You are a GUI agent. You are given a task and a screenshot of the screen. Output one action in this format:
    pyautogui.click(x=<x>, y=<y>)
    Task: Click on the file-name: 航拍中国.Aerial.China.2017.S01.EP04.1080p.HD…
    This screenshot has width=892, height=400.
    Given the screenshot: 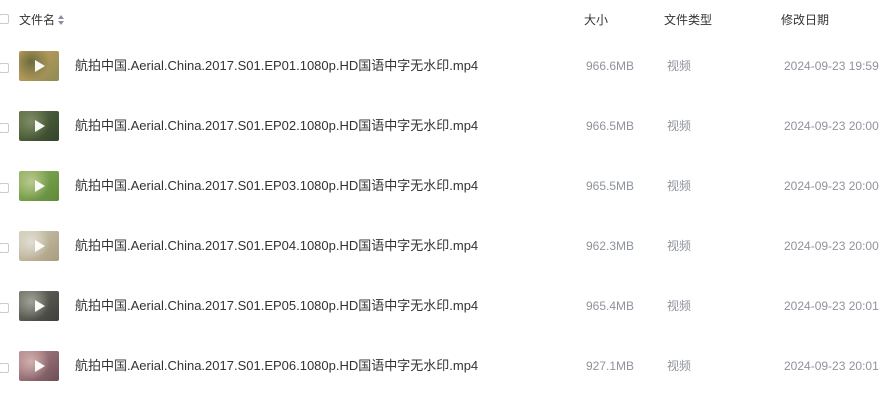 What is the action you would take?
    pyautogui.click(x=276, y=246)
    